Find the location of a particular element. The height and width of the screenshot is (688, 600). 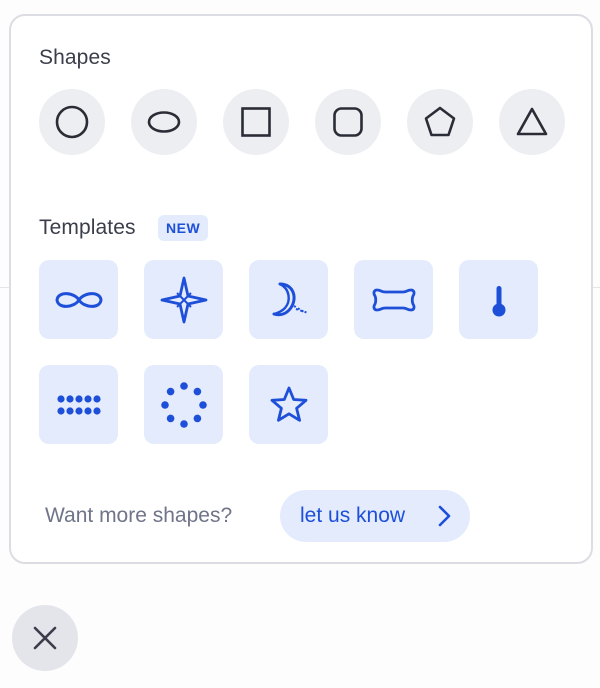

rounded-square-shape-button is located at coordinates (348, 122).